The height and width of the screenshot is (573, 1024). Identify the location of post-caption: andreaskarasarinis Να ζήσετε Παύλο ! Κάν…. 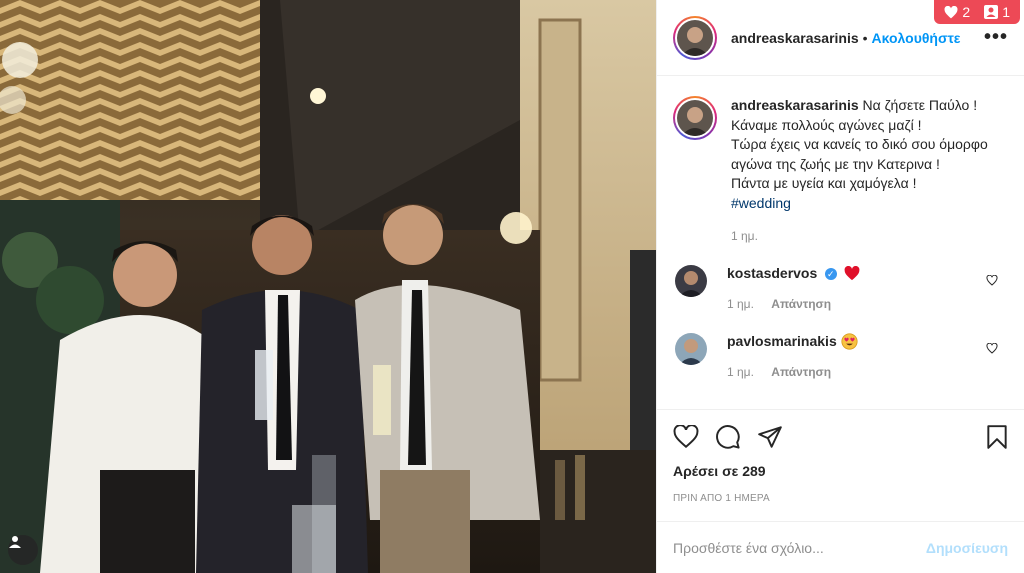
(840, 169).